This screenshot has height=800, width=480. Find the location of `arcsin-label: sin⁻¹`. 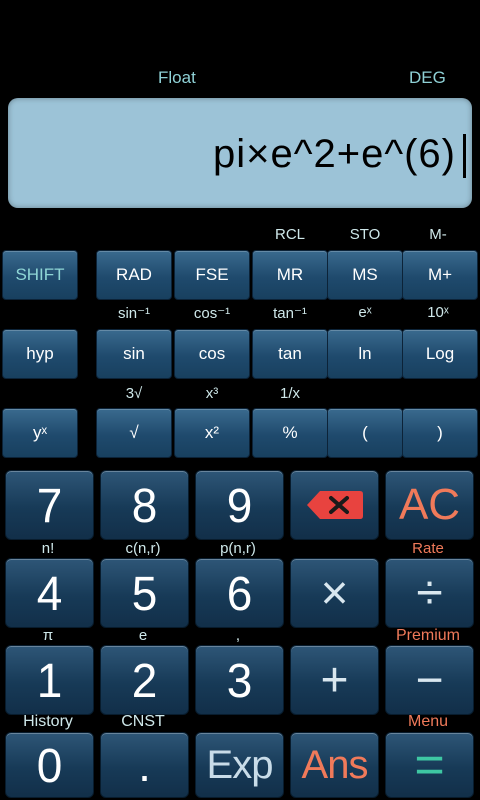

arcsin-label: sin⁻¹ is located at coordinates (134, 313).